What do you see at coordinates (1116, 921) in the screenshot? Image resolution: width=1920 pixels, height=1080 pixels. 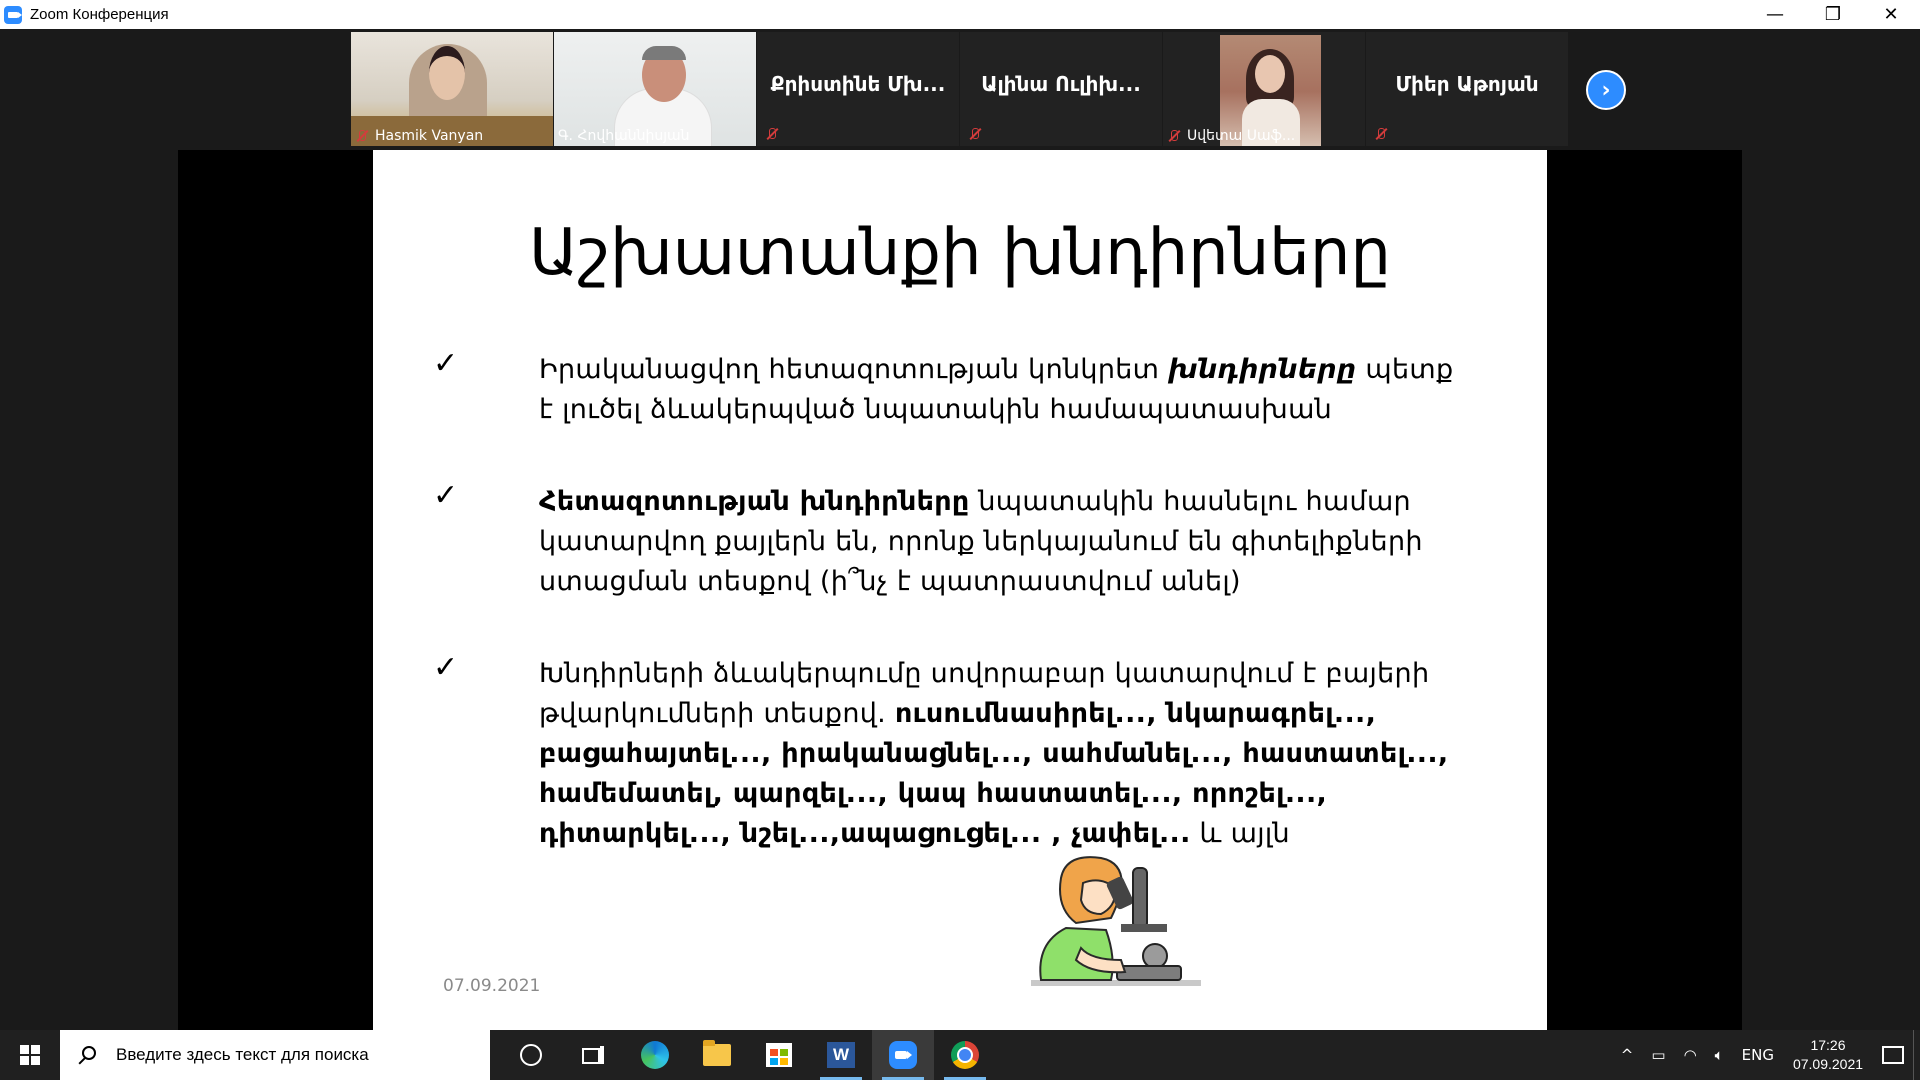 I see `scientist-microscope-illustration` at bounding box center [1116, 921].